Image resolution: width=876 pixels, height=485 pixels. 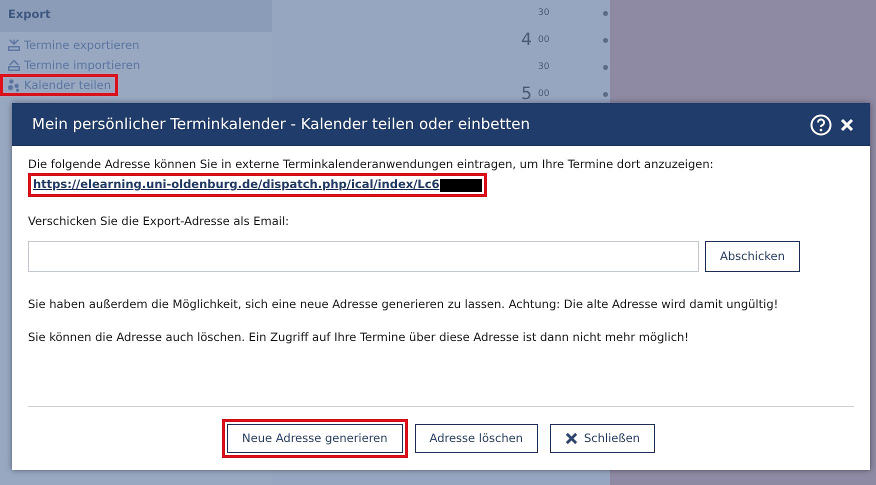 What do you see at coordinates (602, 438) in the screenshot?
I see `close-button: Schließen` at bounding box center [602, 438].